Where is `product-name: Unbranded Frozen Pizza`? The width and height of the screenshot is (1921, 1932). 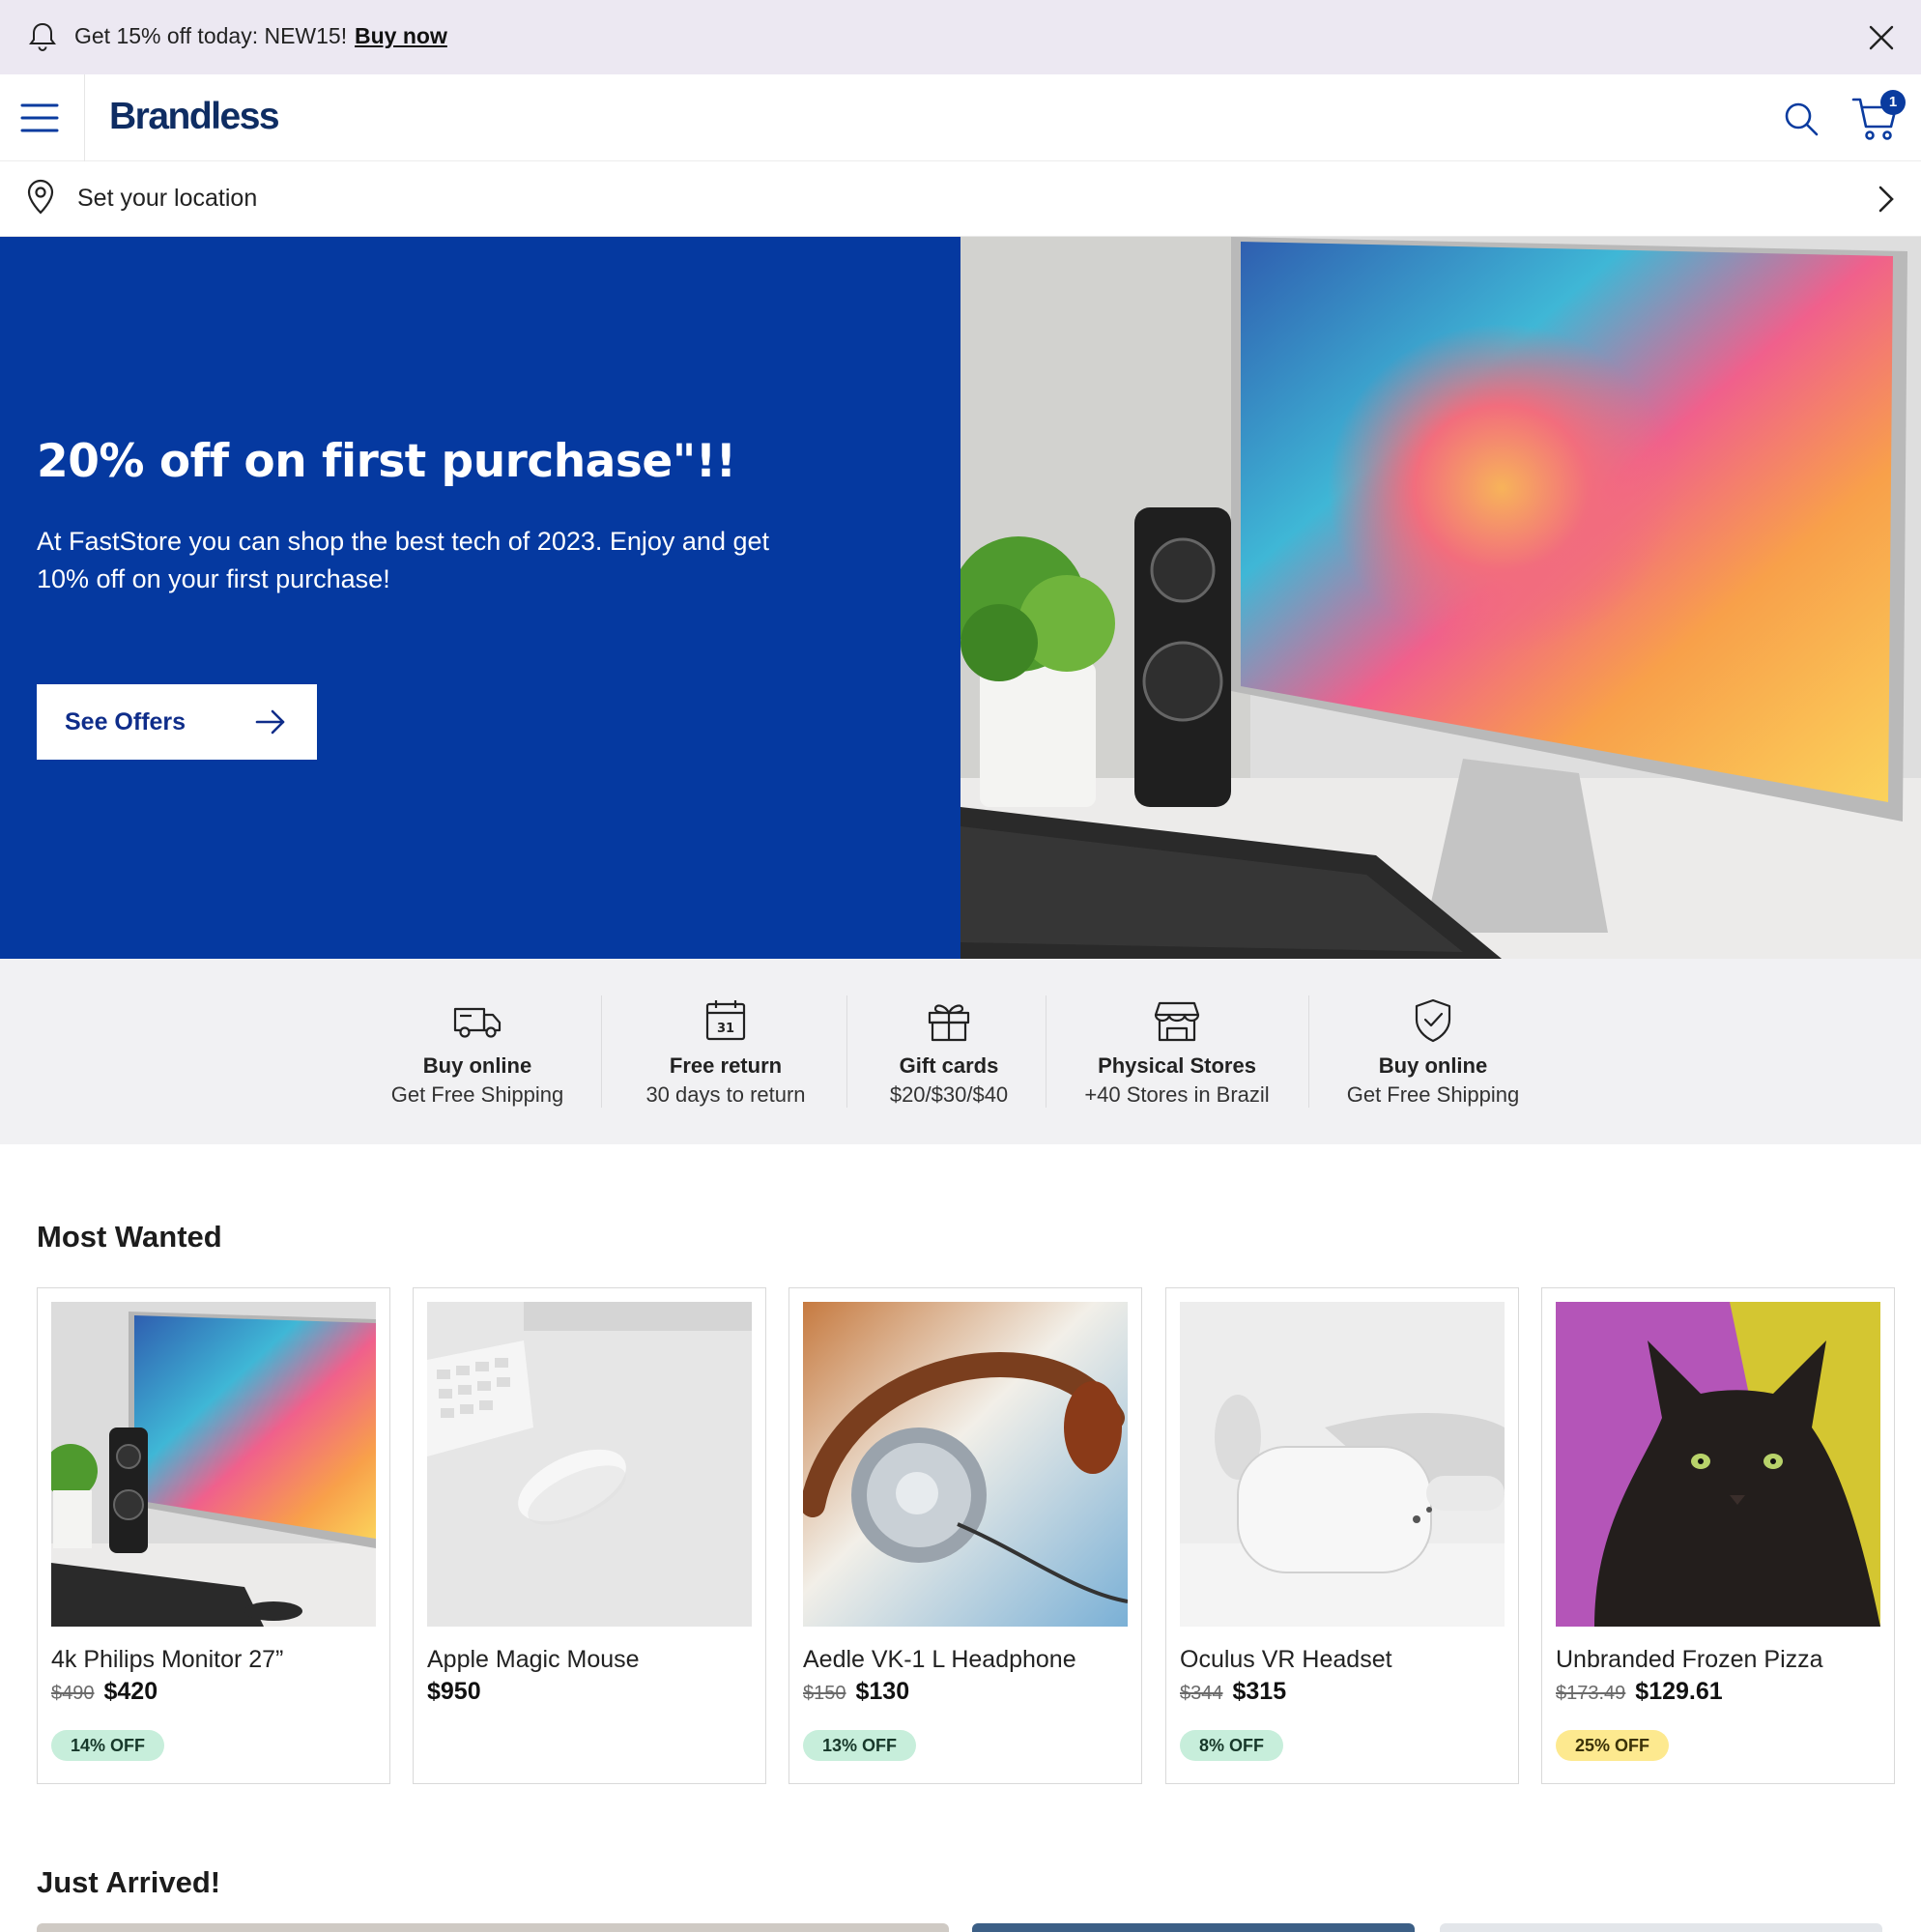
product-name: Unbranded Frozen Pizza is located at coordinates (1689, 1660).